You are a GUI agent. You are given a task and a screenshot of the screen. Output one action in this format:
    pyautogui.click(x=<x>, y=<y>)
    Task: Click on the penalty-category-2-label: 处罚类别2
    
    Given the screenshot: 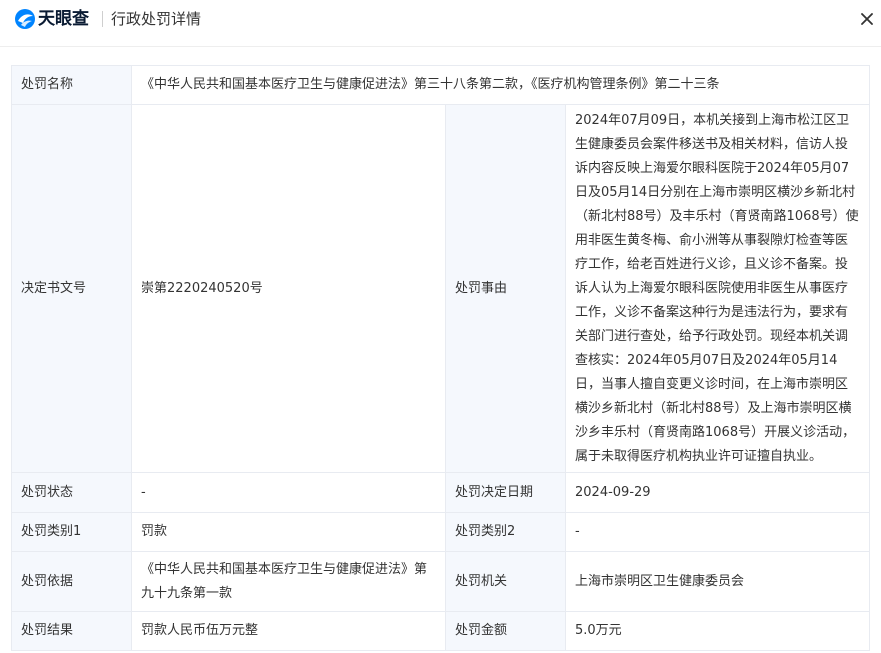 What is the action you would take?
    pyautogui.click(x=505, y=532)
    